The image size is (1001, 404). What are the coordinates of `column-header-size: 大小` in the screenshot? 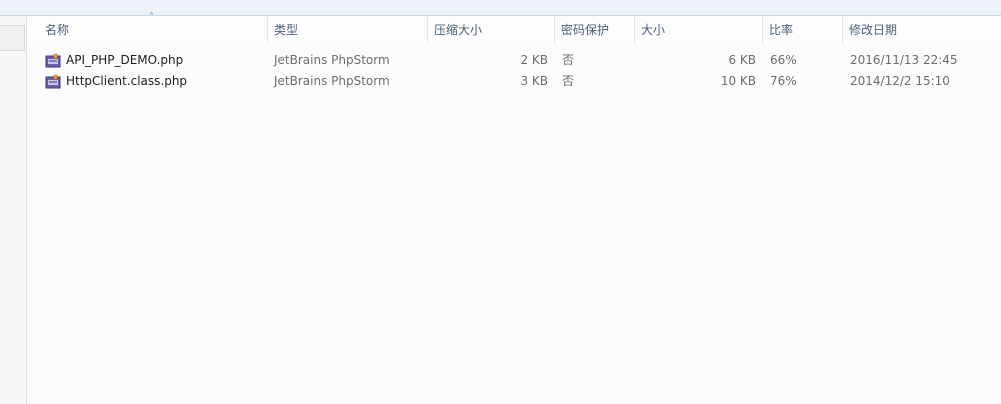 It's located at (699, 30).